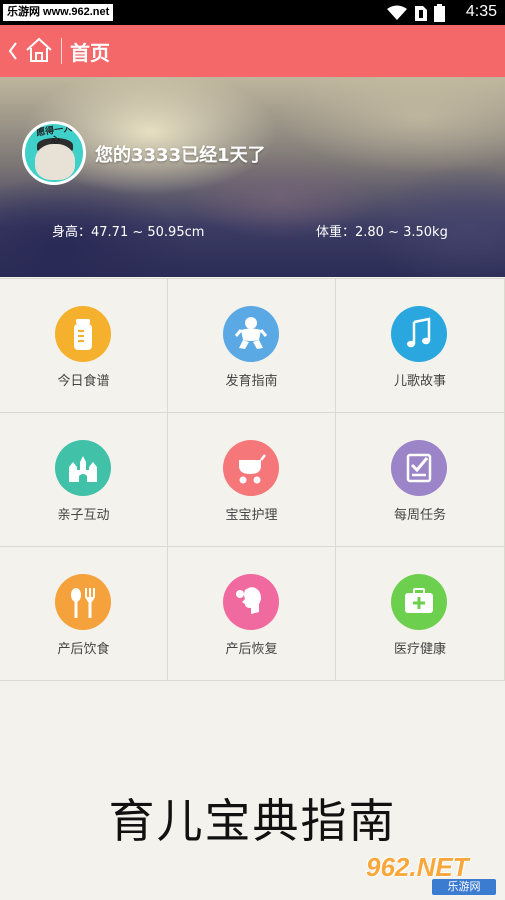 This screenshot has width=505, height=900. I want to click on grid-item-medical: 医疗健康, so click(420, 614).